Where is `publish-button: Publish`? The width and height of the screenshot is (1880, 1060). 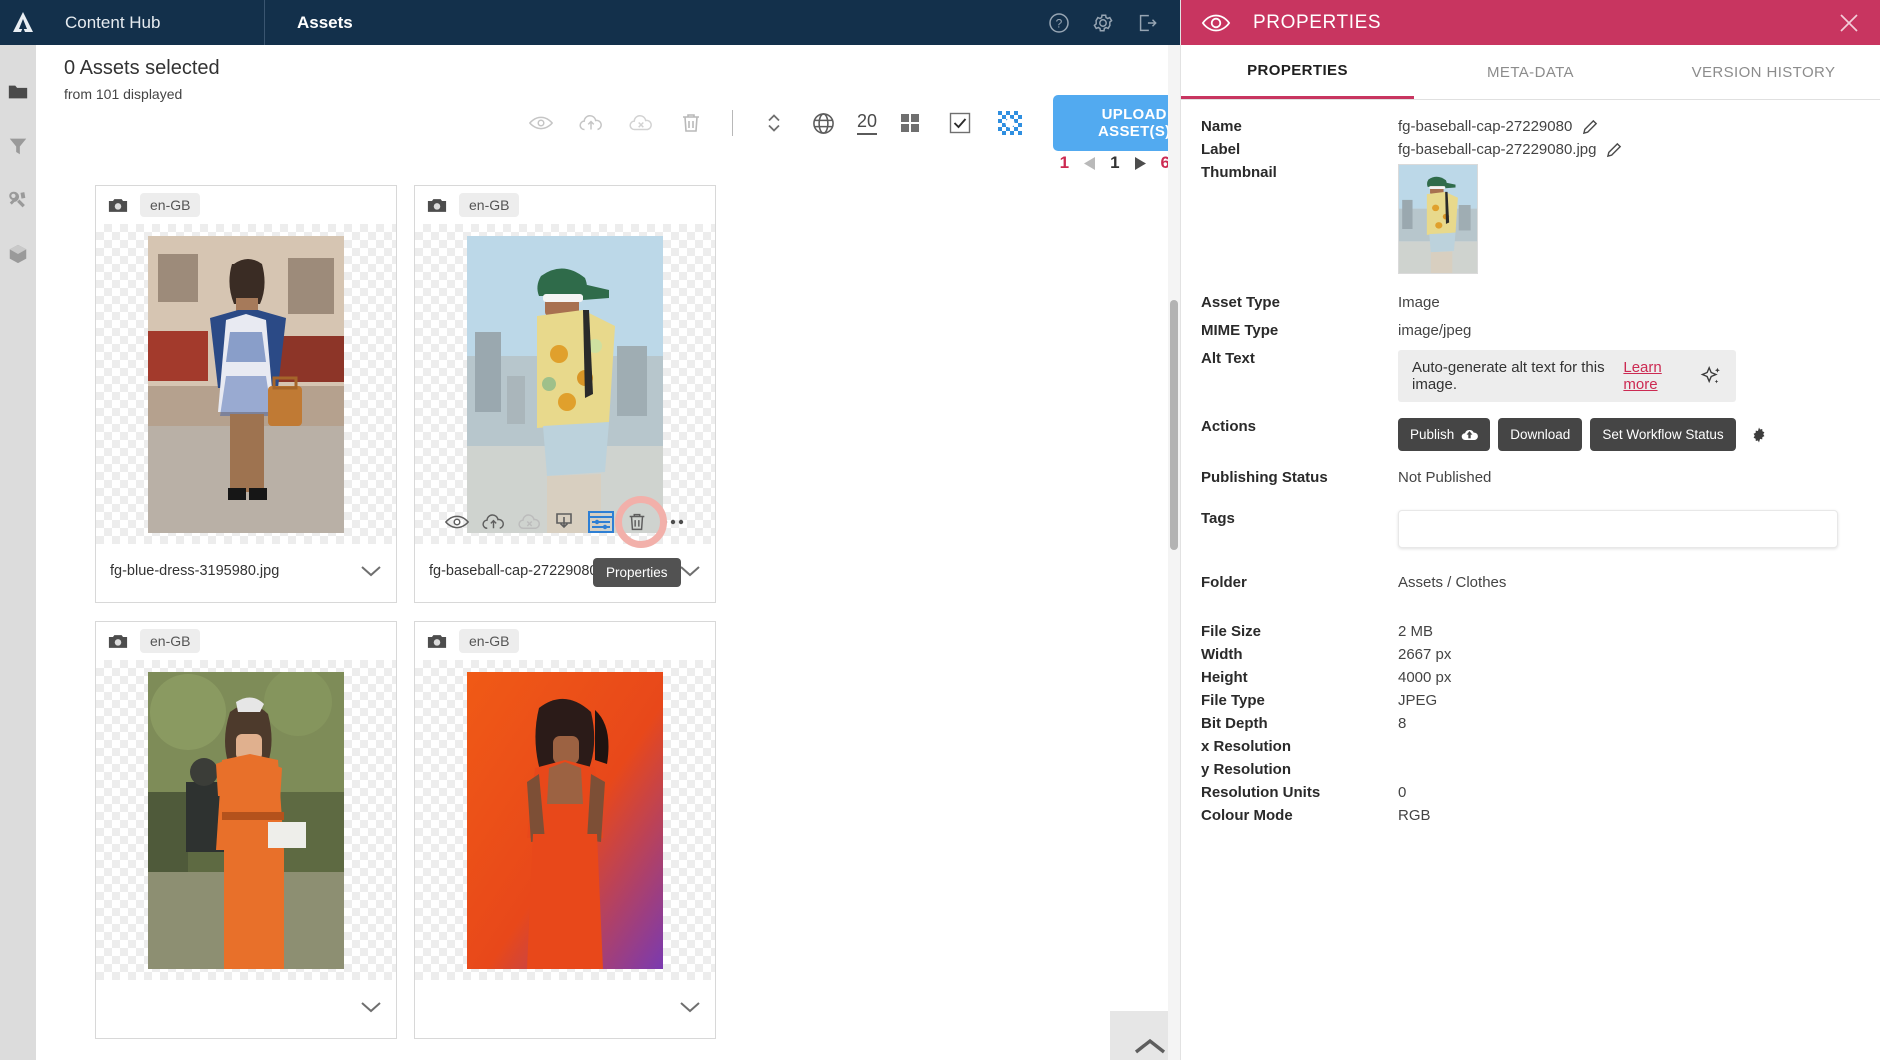
publish-button: Publish is located at coordinates (1444, 434).